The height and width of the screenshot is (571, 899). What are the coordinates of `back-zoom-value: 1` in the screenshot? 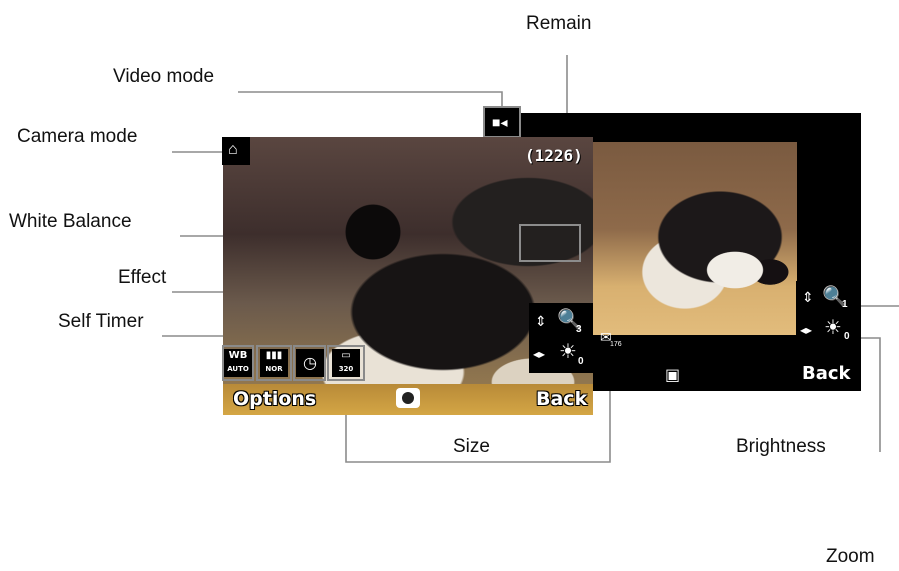 It's located at (845, 304).